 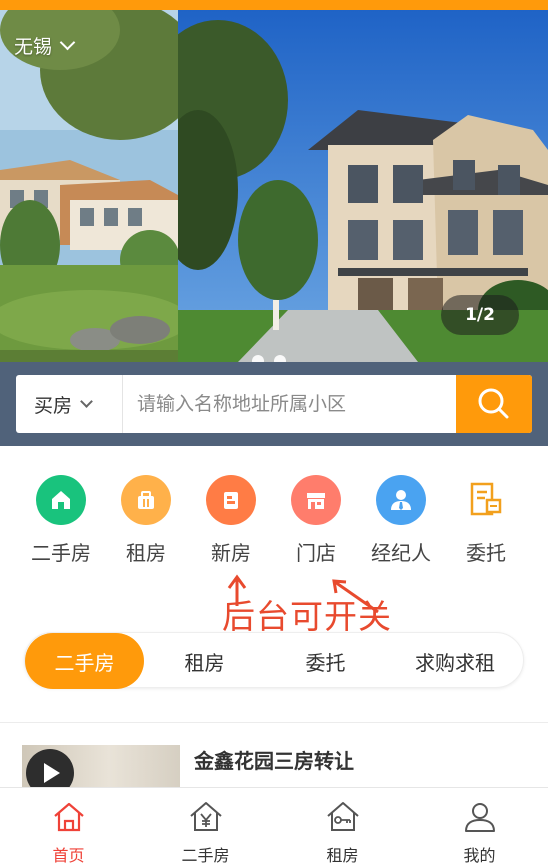 I want to click on tab-wanted: 求购求租, so click(x=455, y=661).